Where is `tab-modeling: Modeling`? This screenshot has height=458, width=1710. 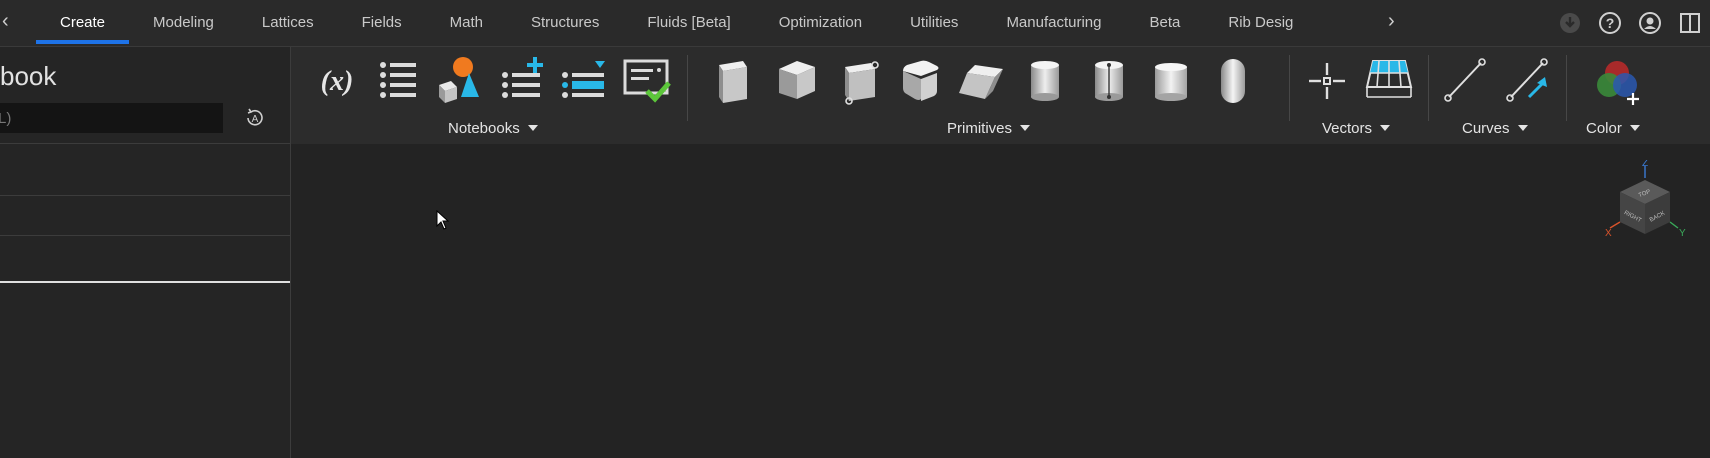
tab-modeling: Modeling is located at coordinates (183, 23).